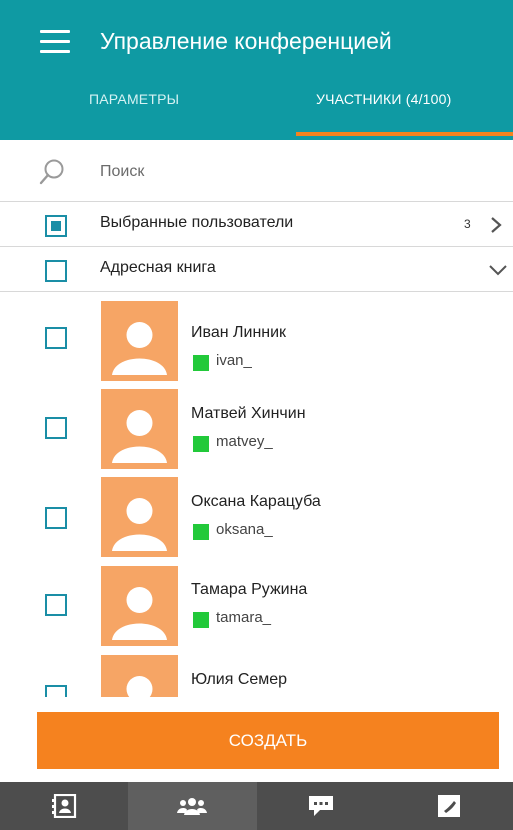  Describe the element at coordinates (467, 224) in the screenshot. I see `selected-count-badge: 3` at that location.